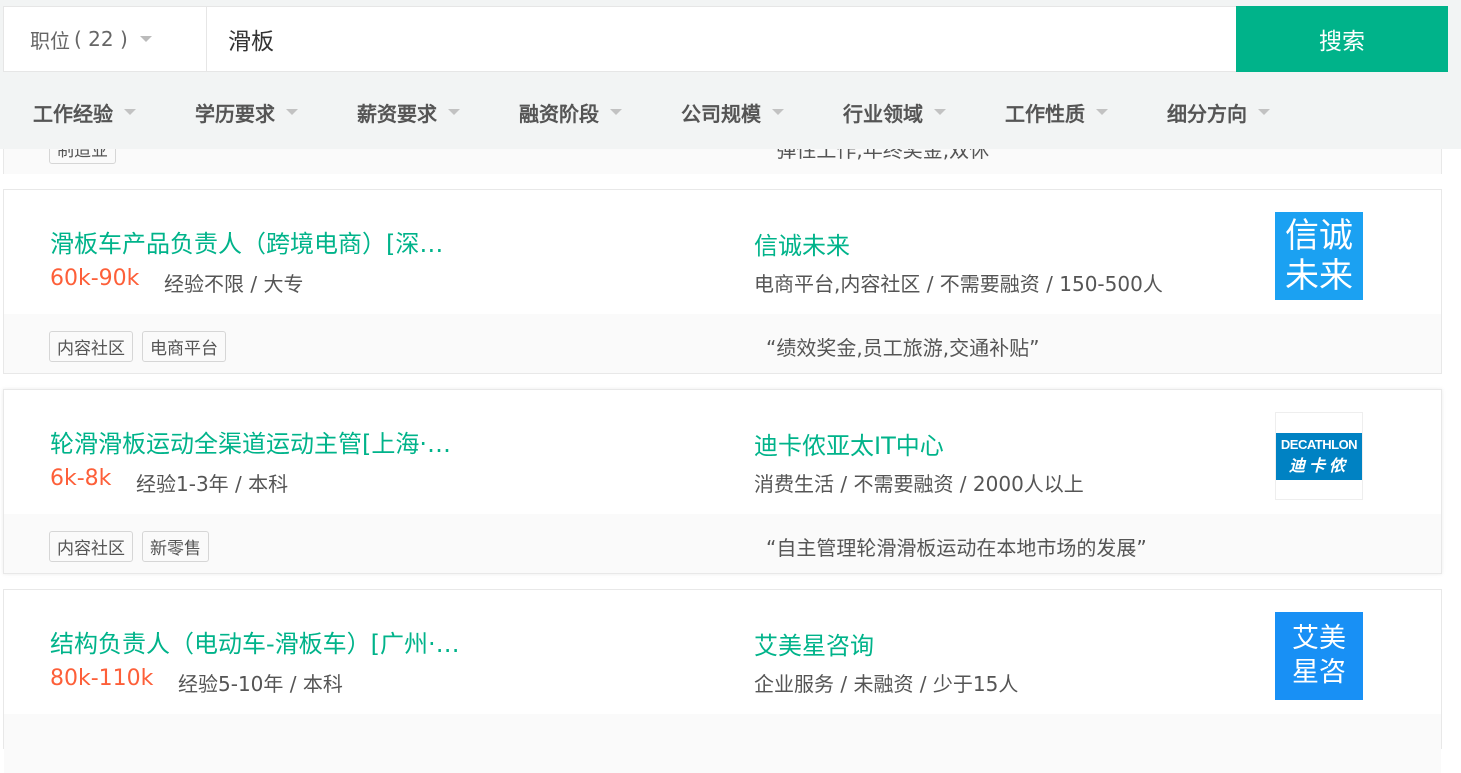 Image resolution: width=1461 pixels, height=773 pixels. I want to click on company-logo-text: 迪卡侬, so click(1318, 465).